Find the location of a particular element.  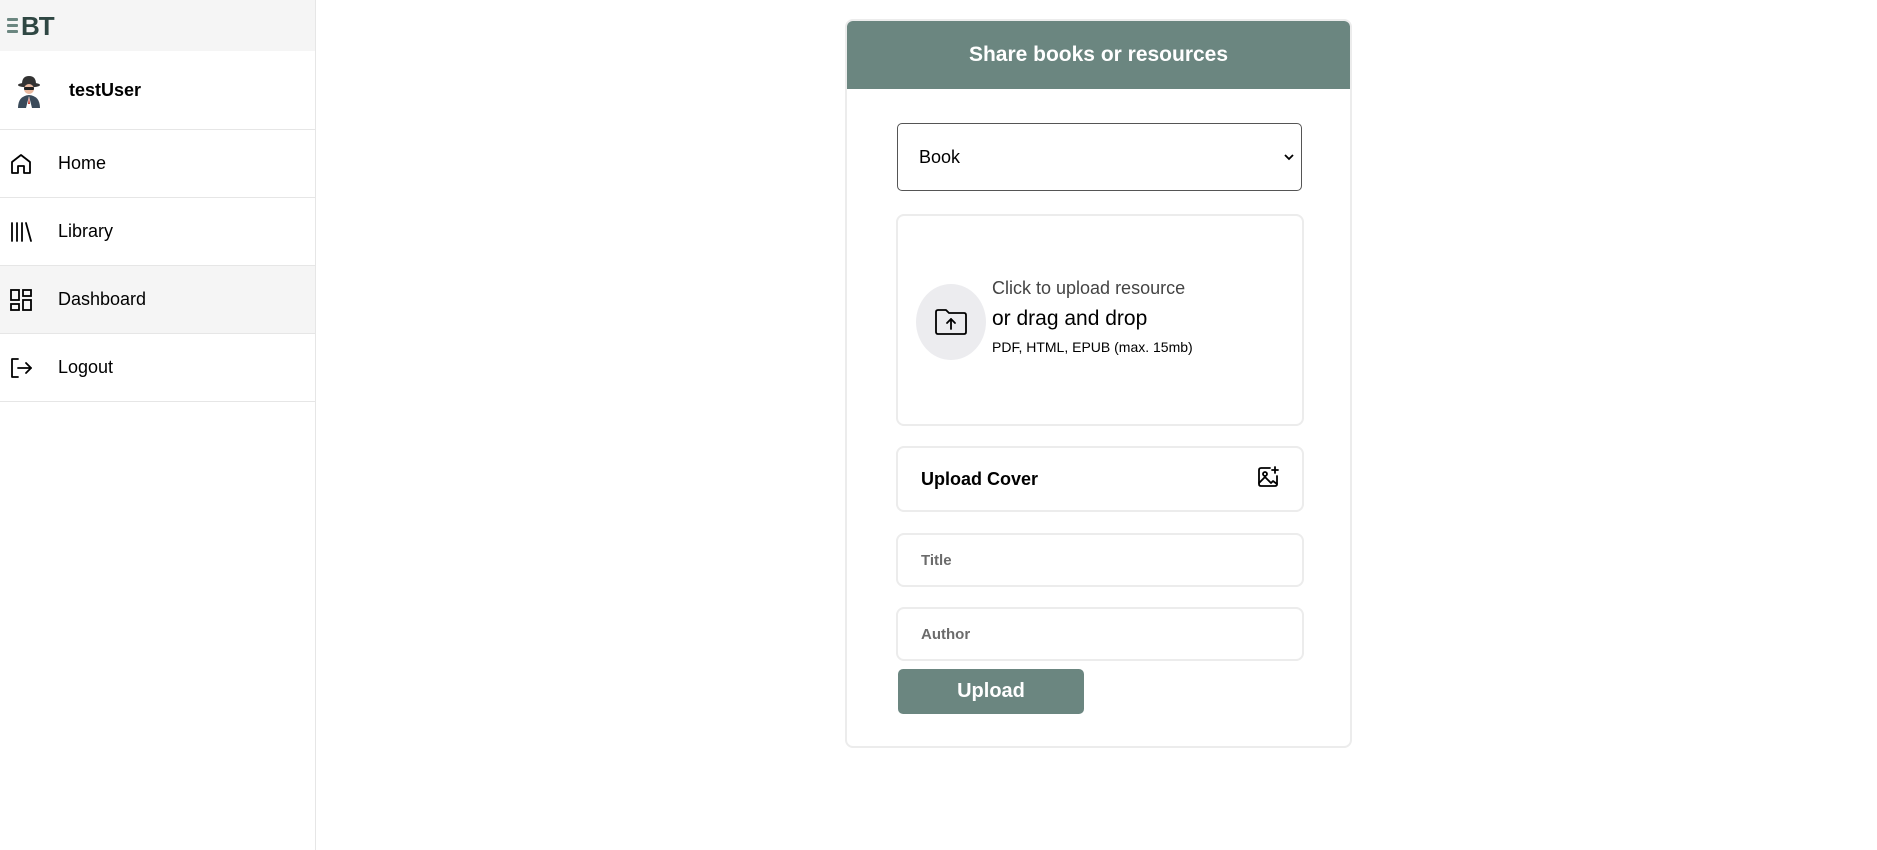

nav-label-logout: Logout is located at coordinates (86, 367).